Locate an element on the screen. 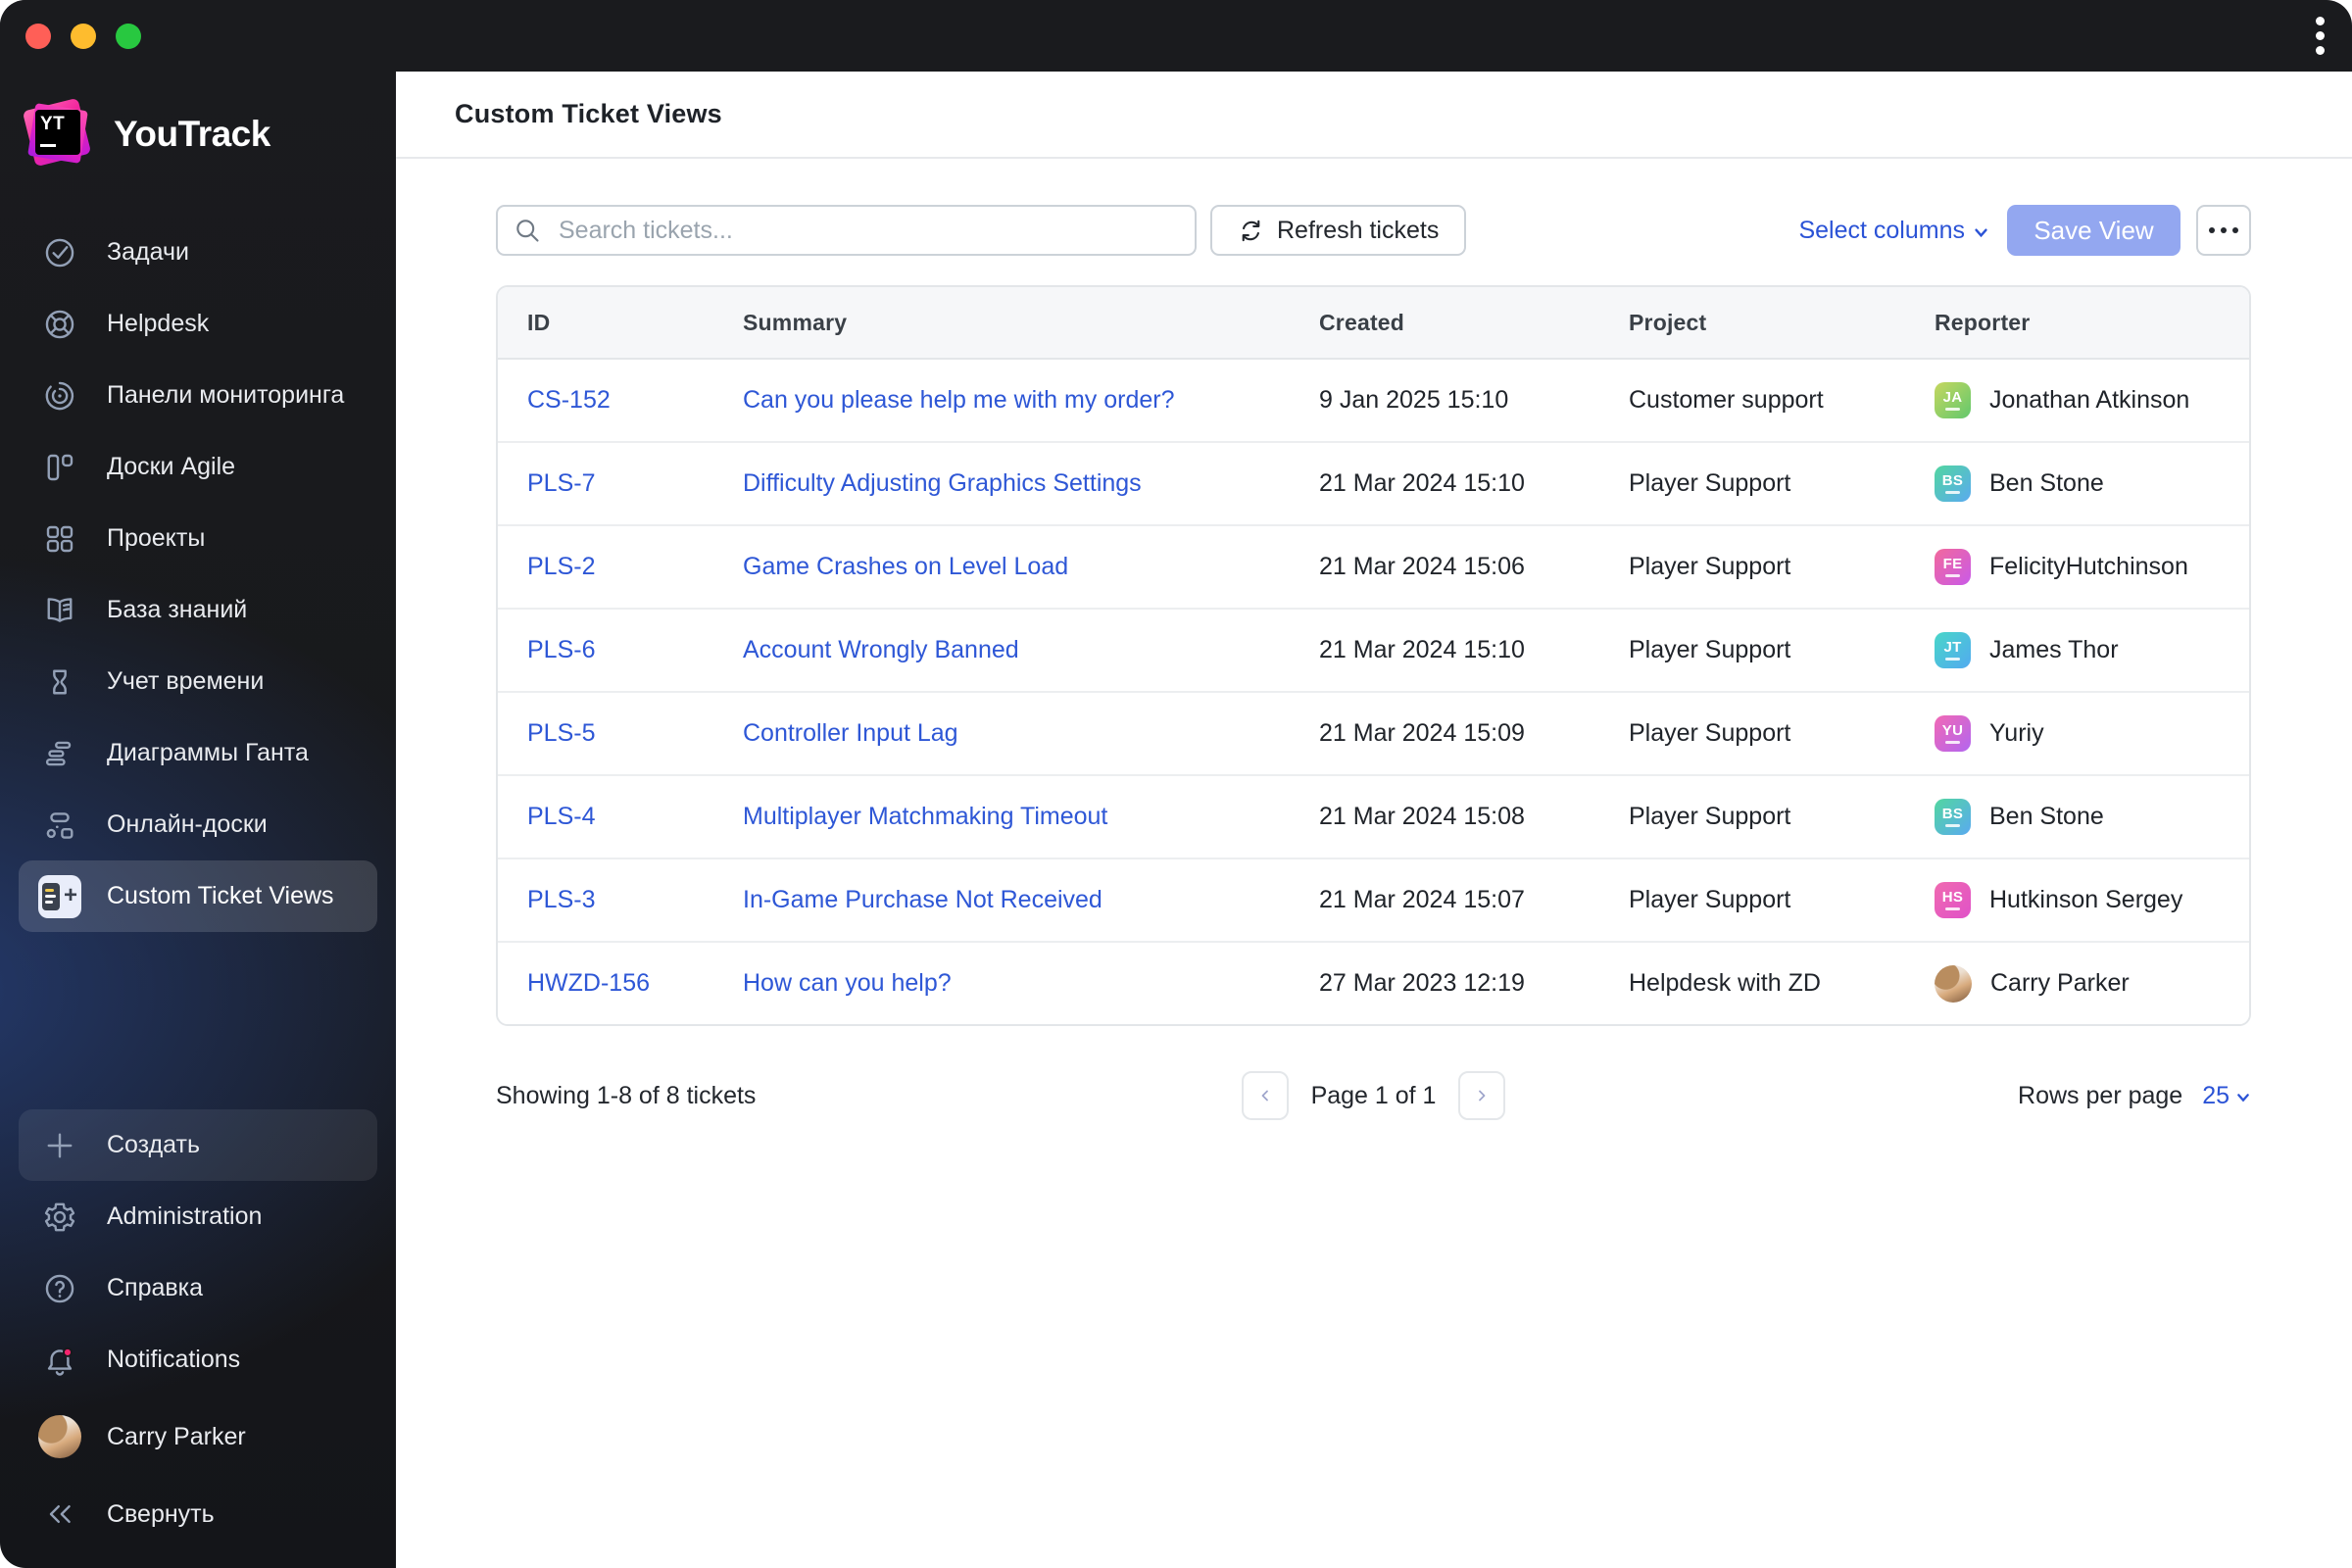 The height and width of the screenshot is (1568, 2352). gear-icon is located at coordinates (59, 1217).